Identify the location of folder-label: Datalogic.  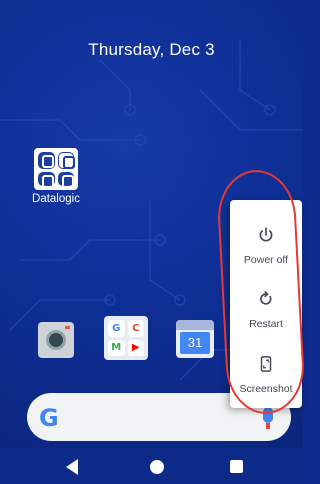
(56, 199).